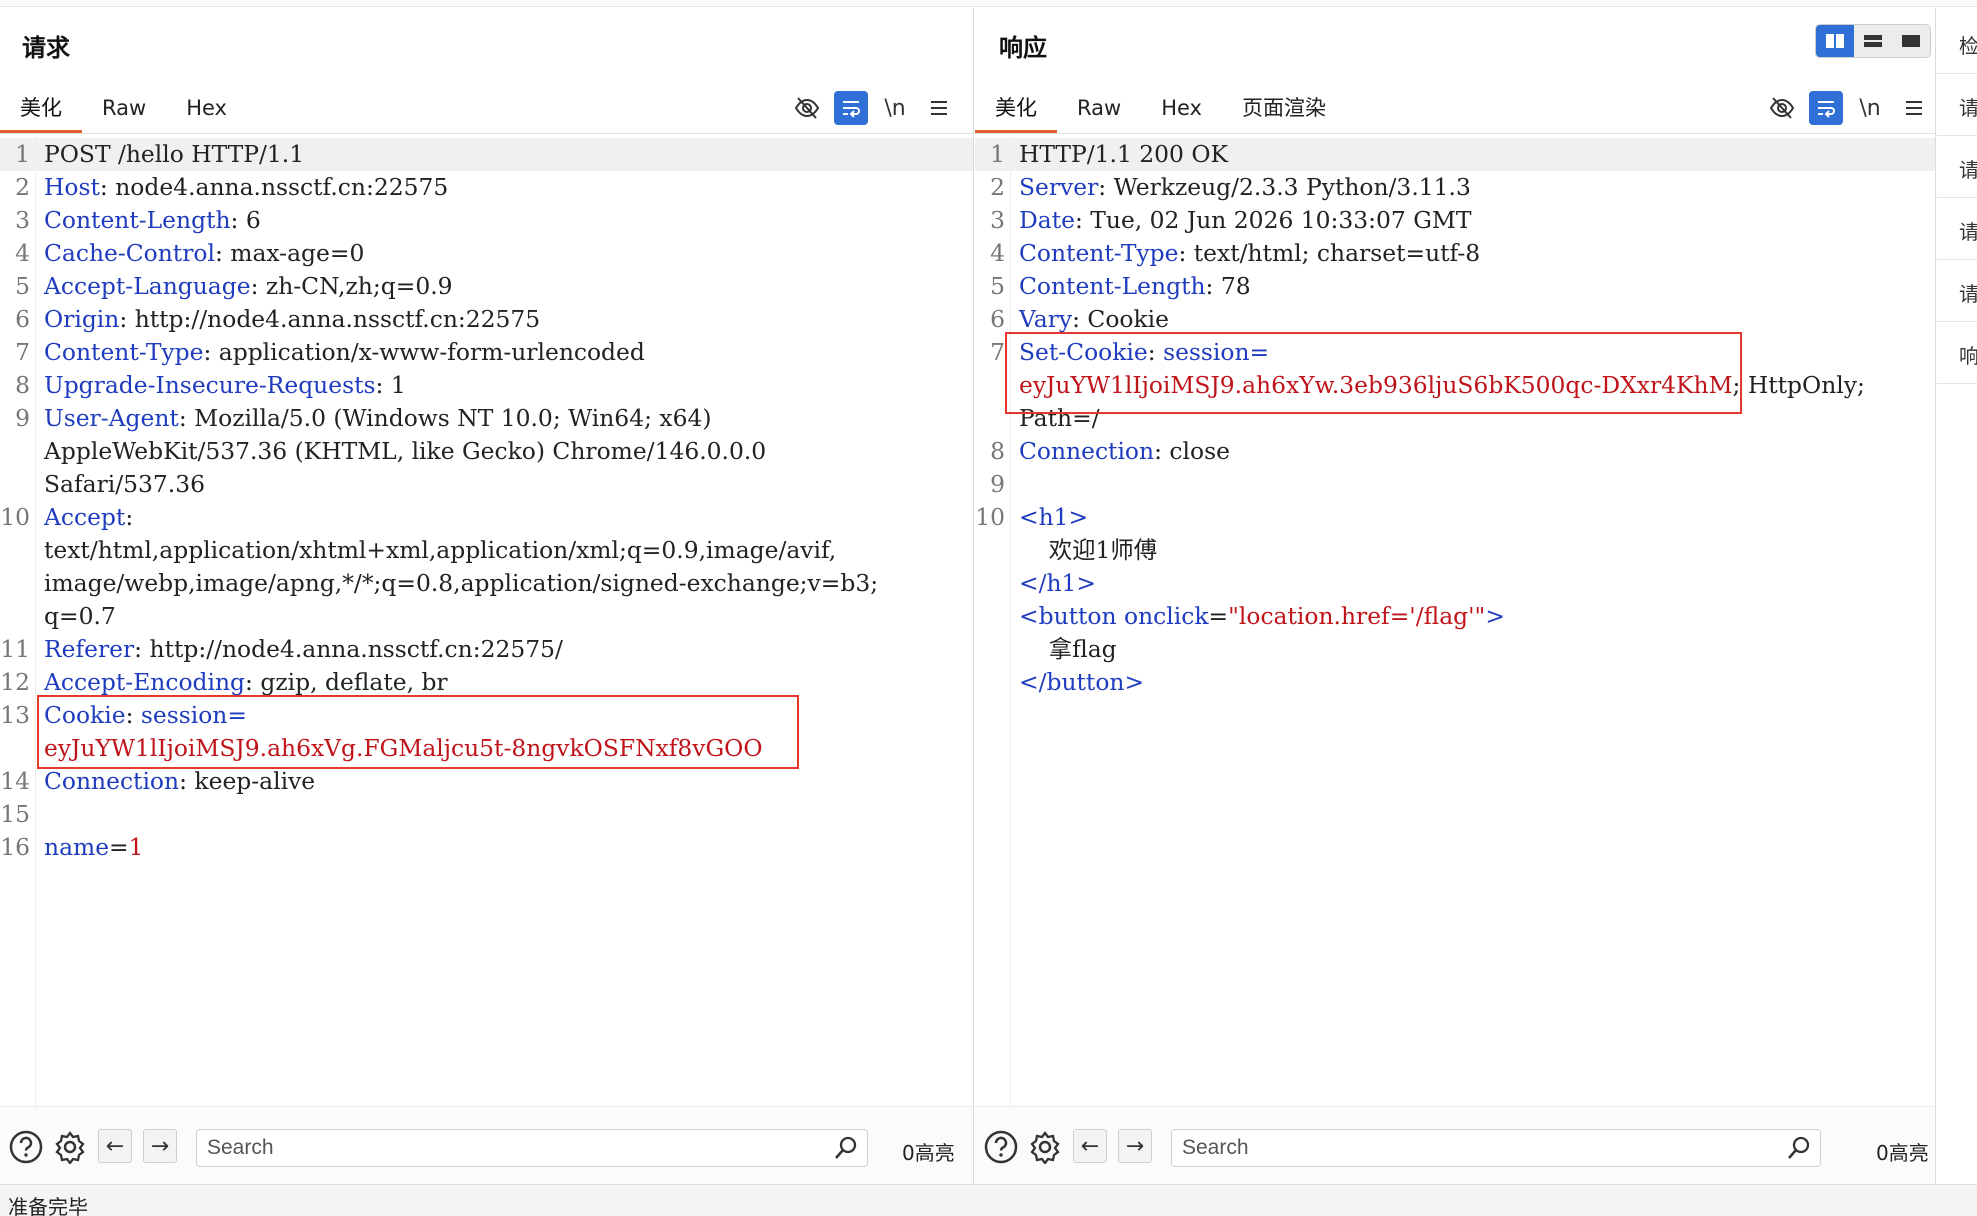 This screenshot has height=1216, width=1977. I want to click on html-tag: </button>, so click(1082, 682).